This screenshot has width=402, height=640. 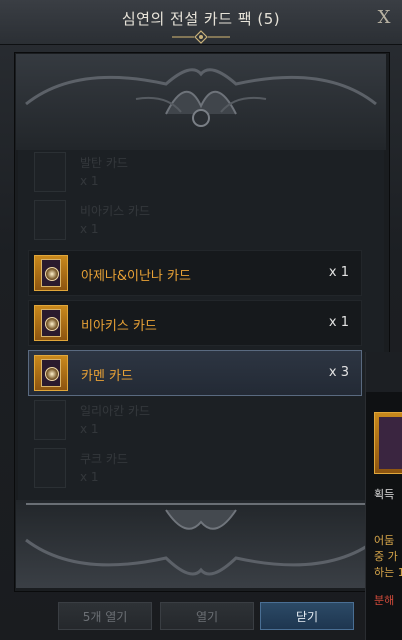 I want to click on card-row-kamen: 카멘 카드 x 3, so click(x=195, y=373).